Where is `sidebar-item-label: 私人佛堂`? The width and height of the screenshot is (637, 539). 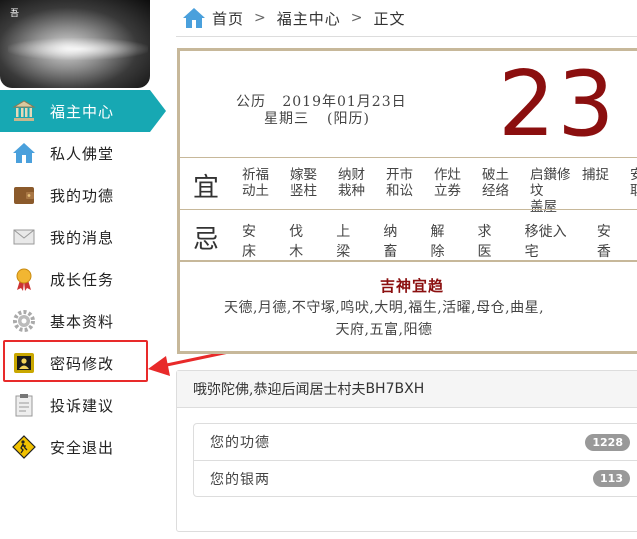 sidebar-item-label: 私人佛堂 is located at coordinates (82, 153).